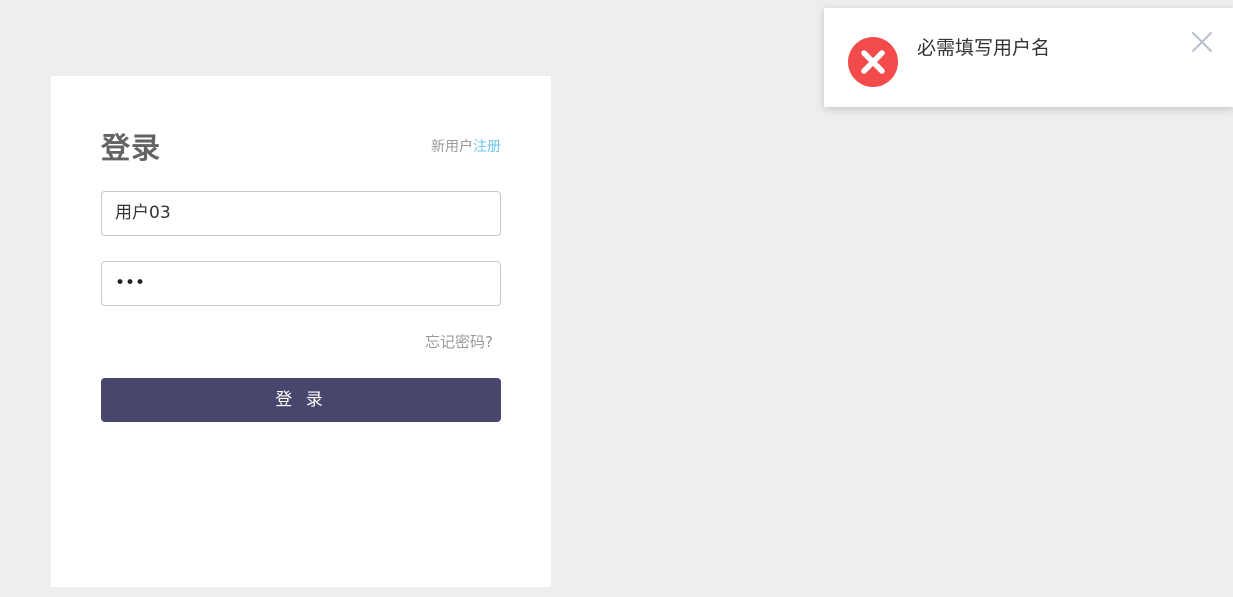  What do you see at coordinates (131, 148) in the screenshot?
I see `page-title: 登录` at bounding box center [131, 148].